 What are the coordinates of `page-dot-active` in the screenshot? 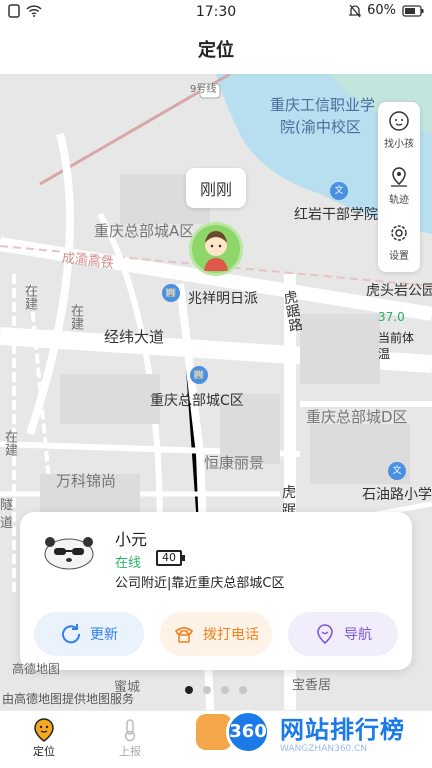 It's located at (189, 690).